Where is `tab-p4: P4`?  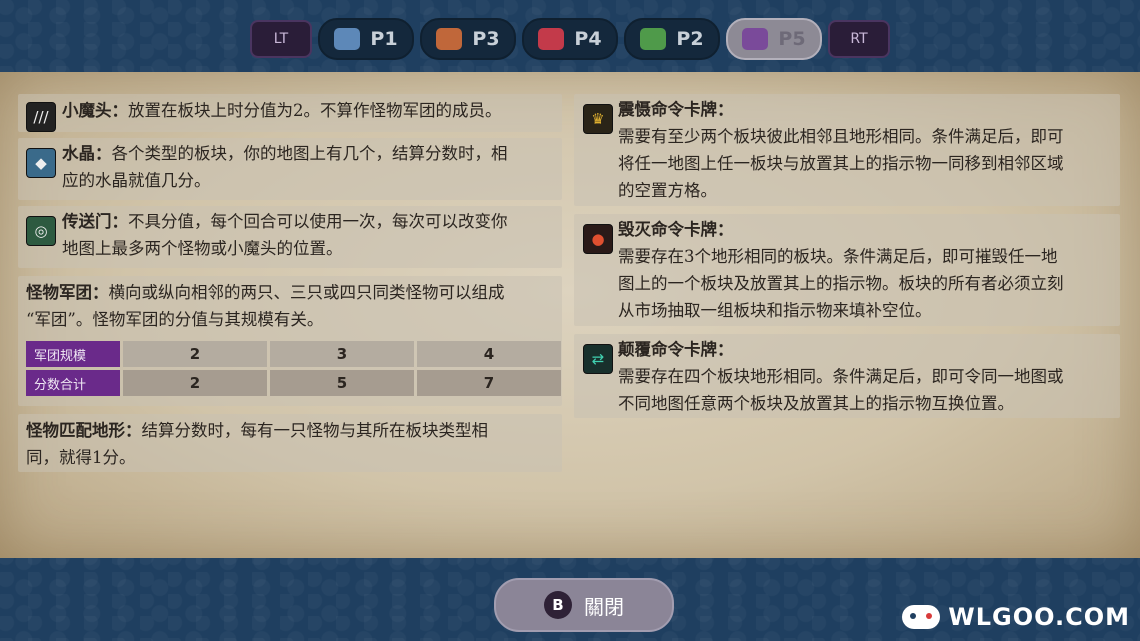 tab-p4: P4 is located at coordinates (570, 39).